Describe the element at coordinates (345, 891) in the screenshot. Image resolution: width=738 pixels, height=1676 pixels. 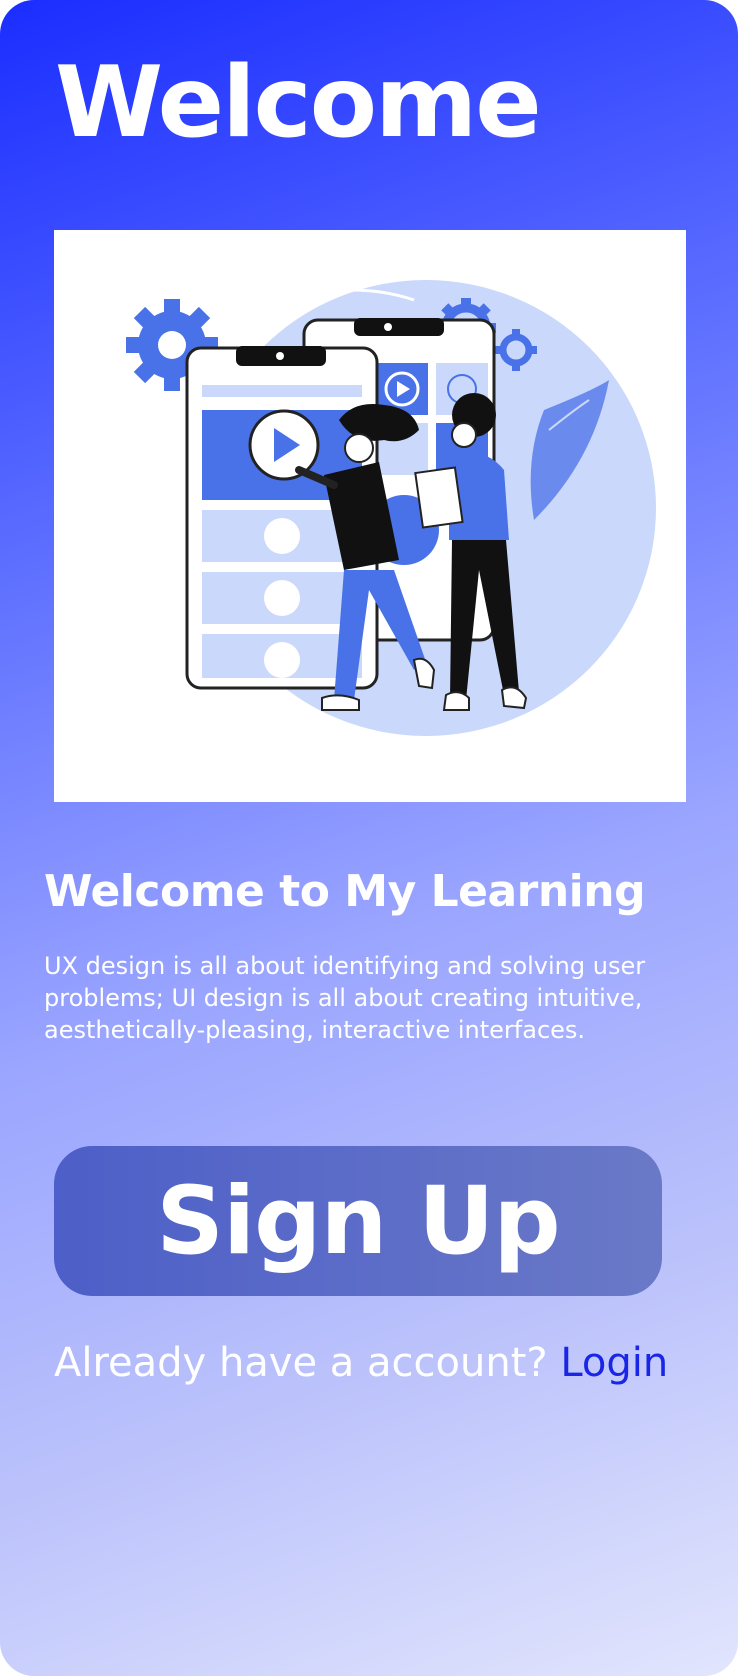
I see `welcome-heading: Welcome to My Learning` at that location.